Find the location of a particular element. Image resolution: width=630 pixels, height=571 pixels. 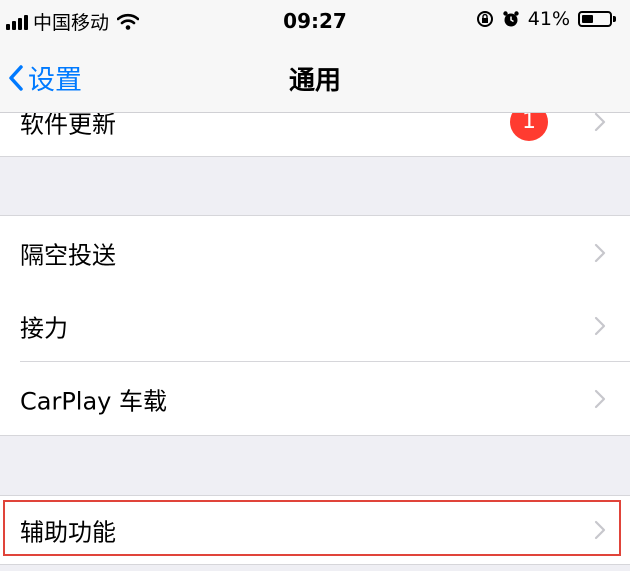

battery-percent: 41% is located at coordinates (548, 19).